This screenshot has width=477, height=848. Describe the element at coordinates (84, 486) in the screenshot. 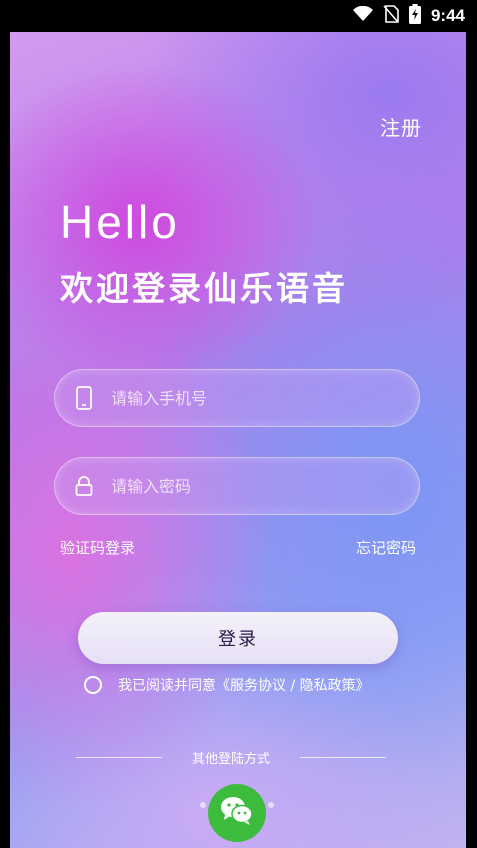

I see `lock-icon` at that location.